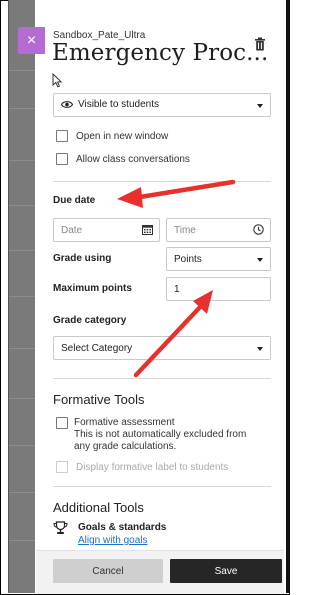 The width and height of the screenshot is (320, 595). I want to click on due-date-label: Due date, so click(74, 200).